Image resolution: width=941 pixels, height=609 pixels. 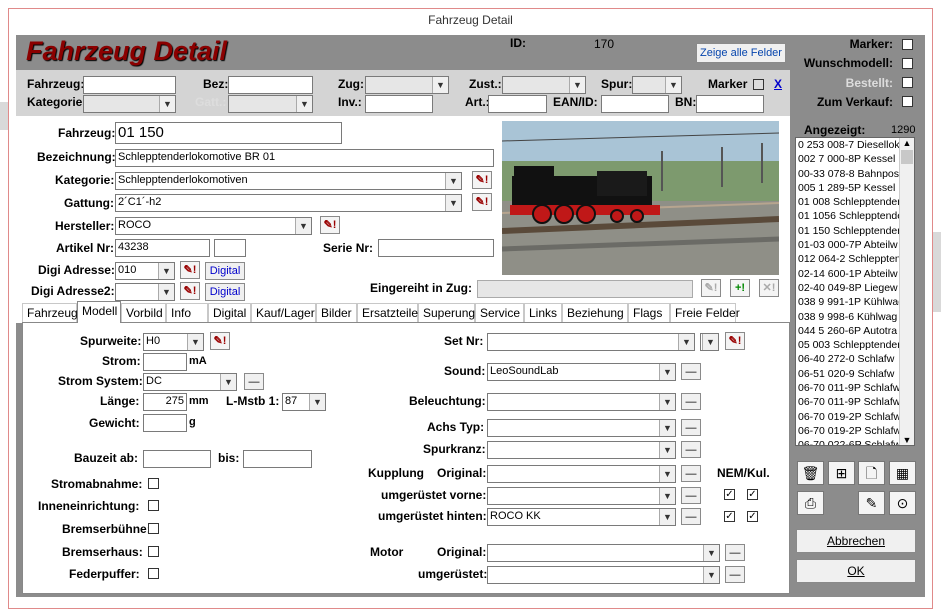 What do you see at coordinates (902, 503) in the screenshot?
I see `binoculars-icon: ⊙` at bounding box center [902, 503].